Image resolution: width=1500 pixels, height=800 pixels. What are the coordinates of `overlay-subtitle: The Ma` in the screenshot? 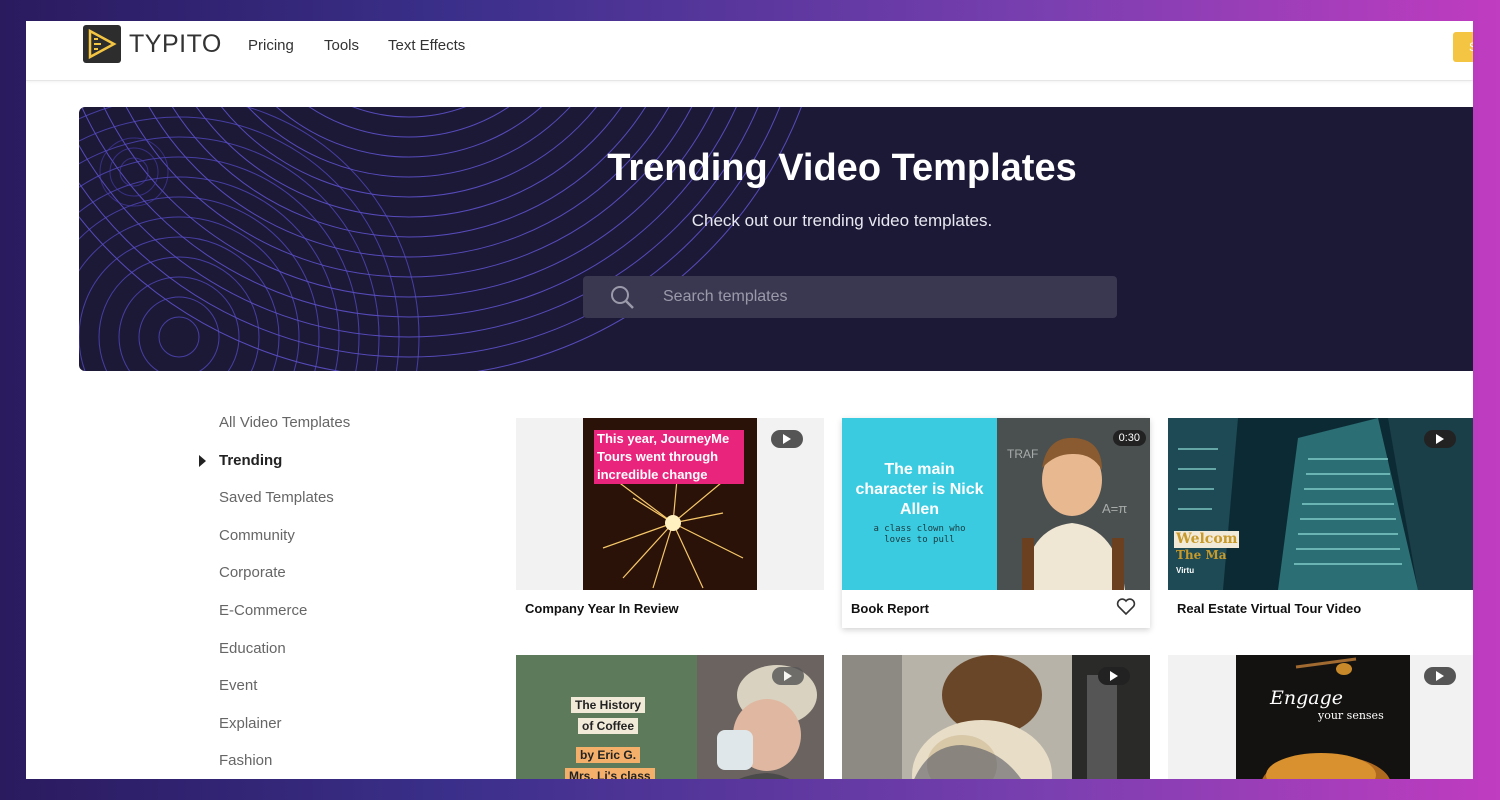 It's located at (1201, 555).